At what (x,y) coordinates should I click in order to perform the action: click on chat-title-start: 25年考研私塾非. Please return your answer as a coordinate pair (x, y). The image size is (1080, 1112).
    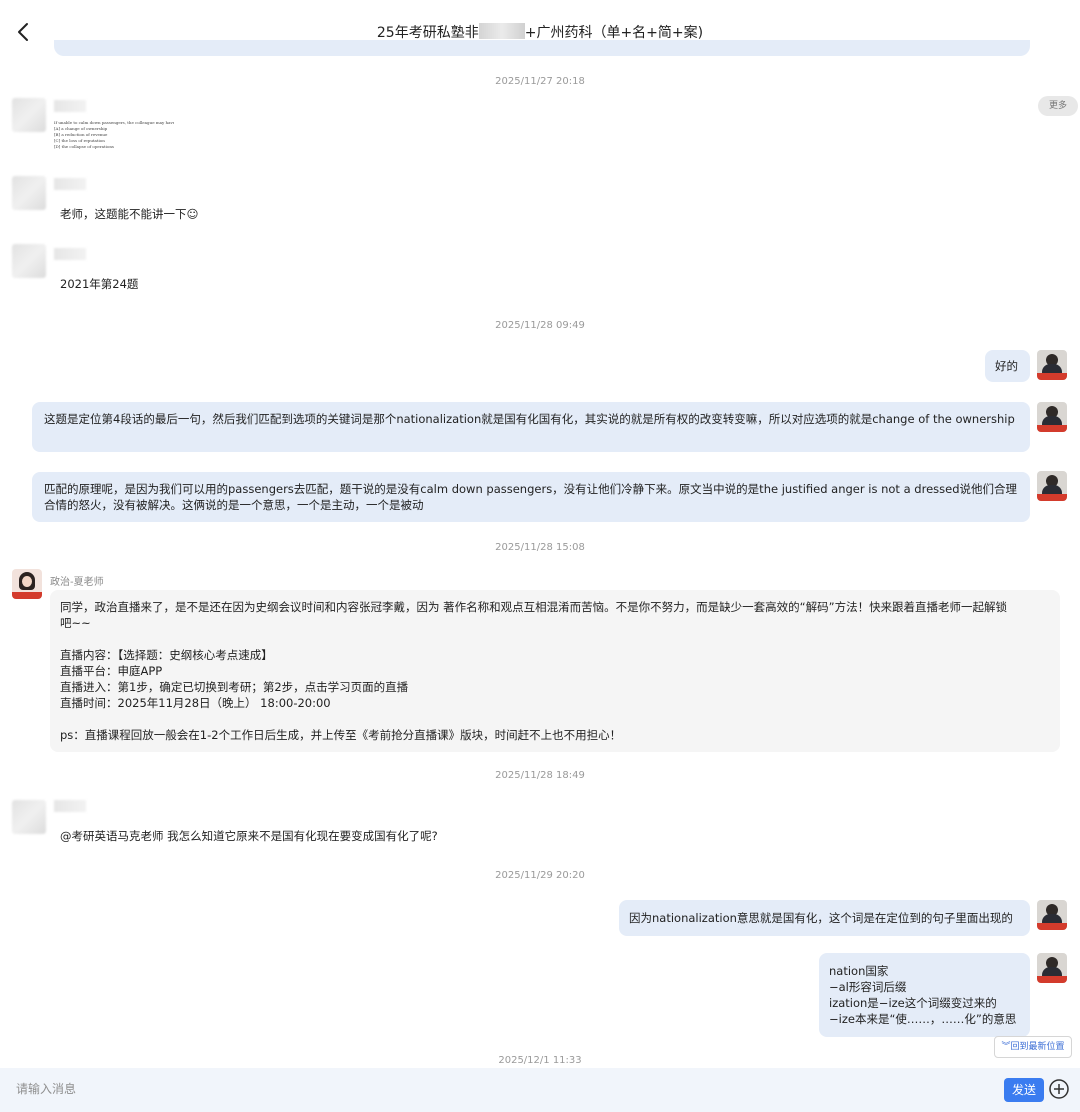
    Looking at the image, I should click on (427, 33).